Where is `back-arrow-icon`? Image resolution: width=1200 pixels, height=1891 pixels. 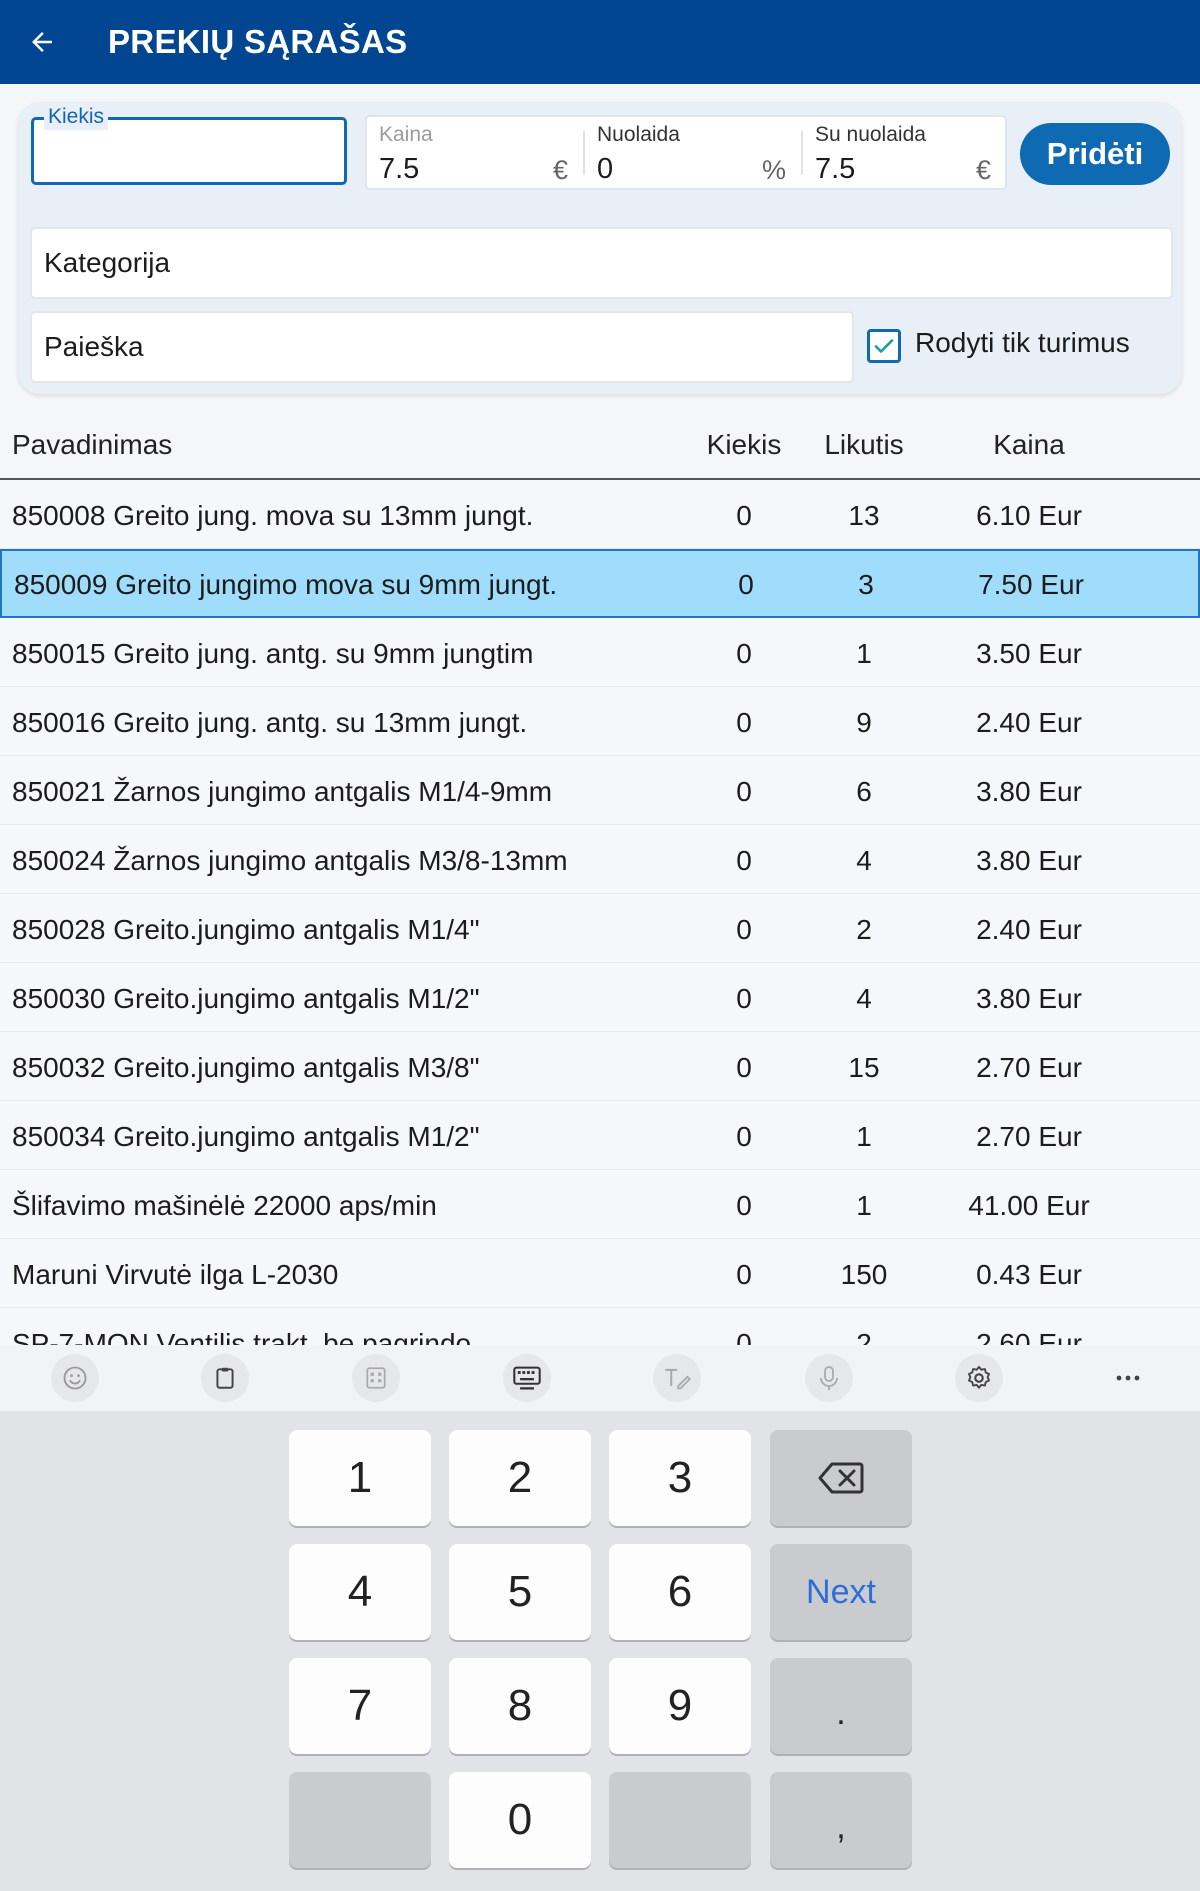
back-arrow-icon is located at coordinates (42, 42).